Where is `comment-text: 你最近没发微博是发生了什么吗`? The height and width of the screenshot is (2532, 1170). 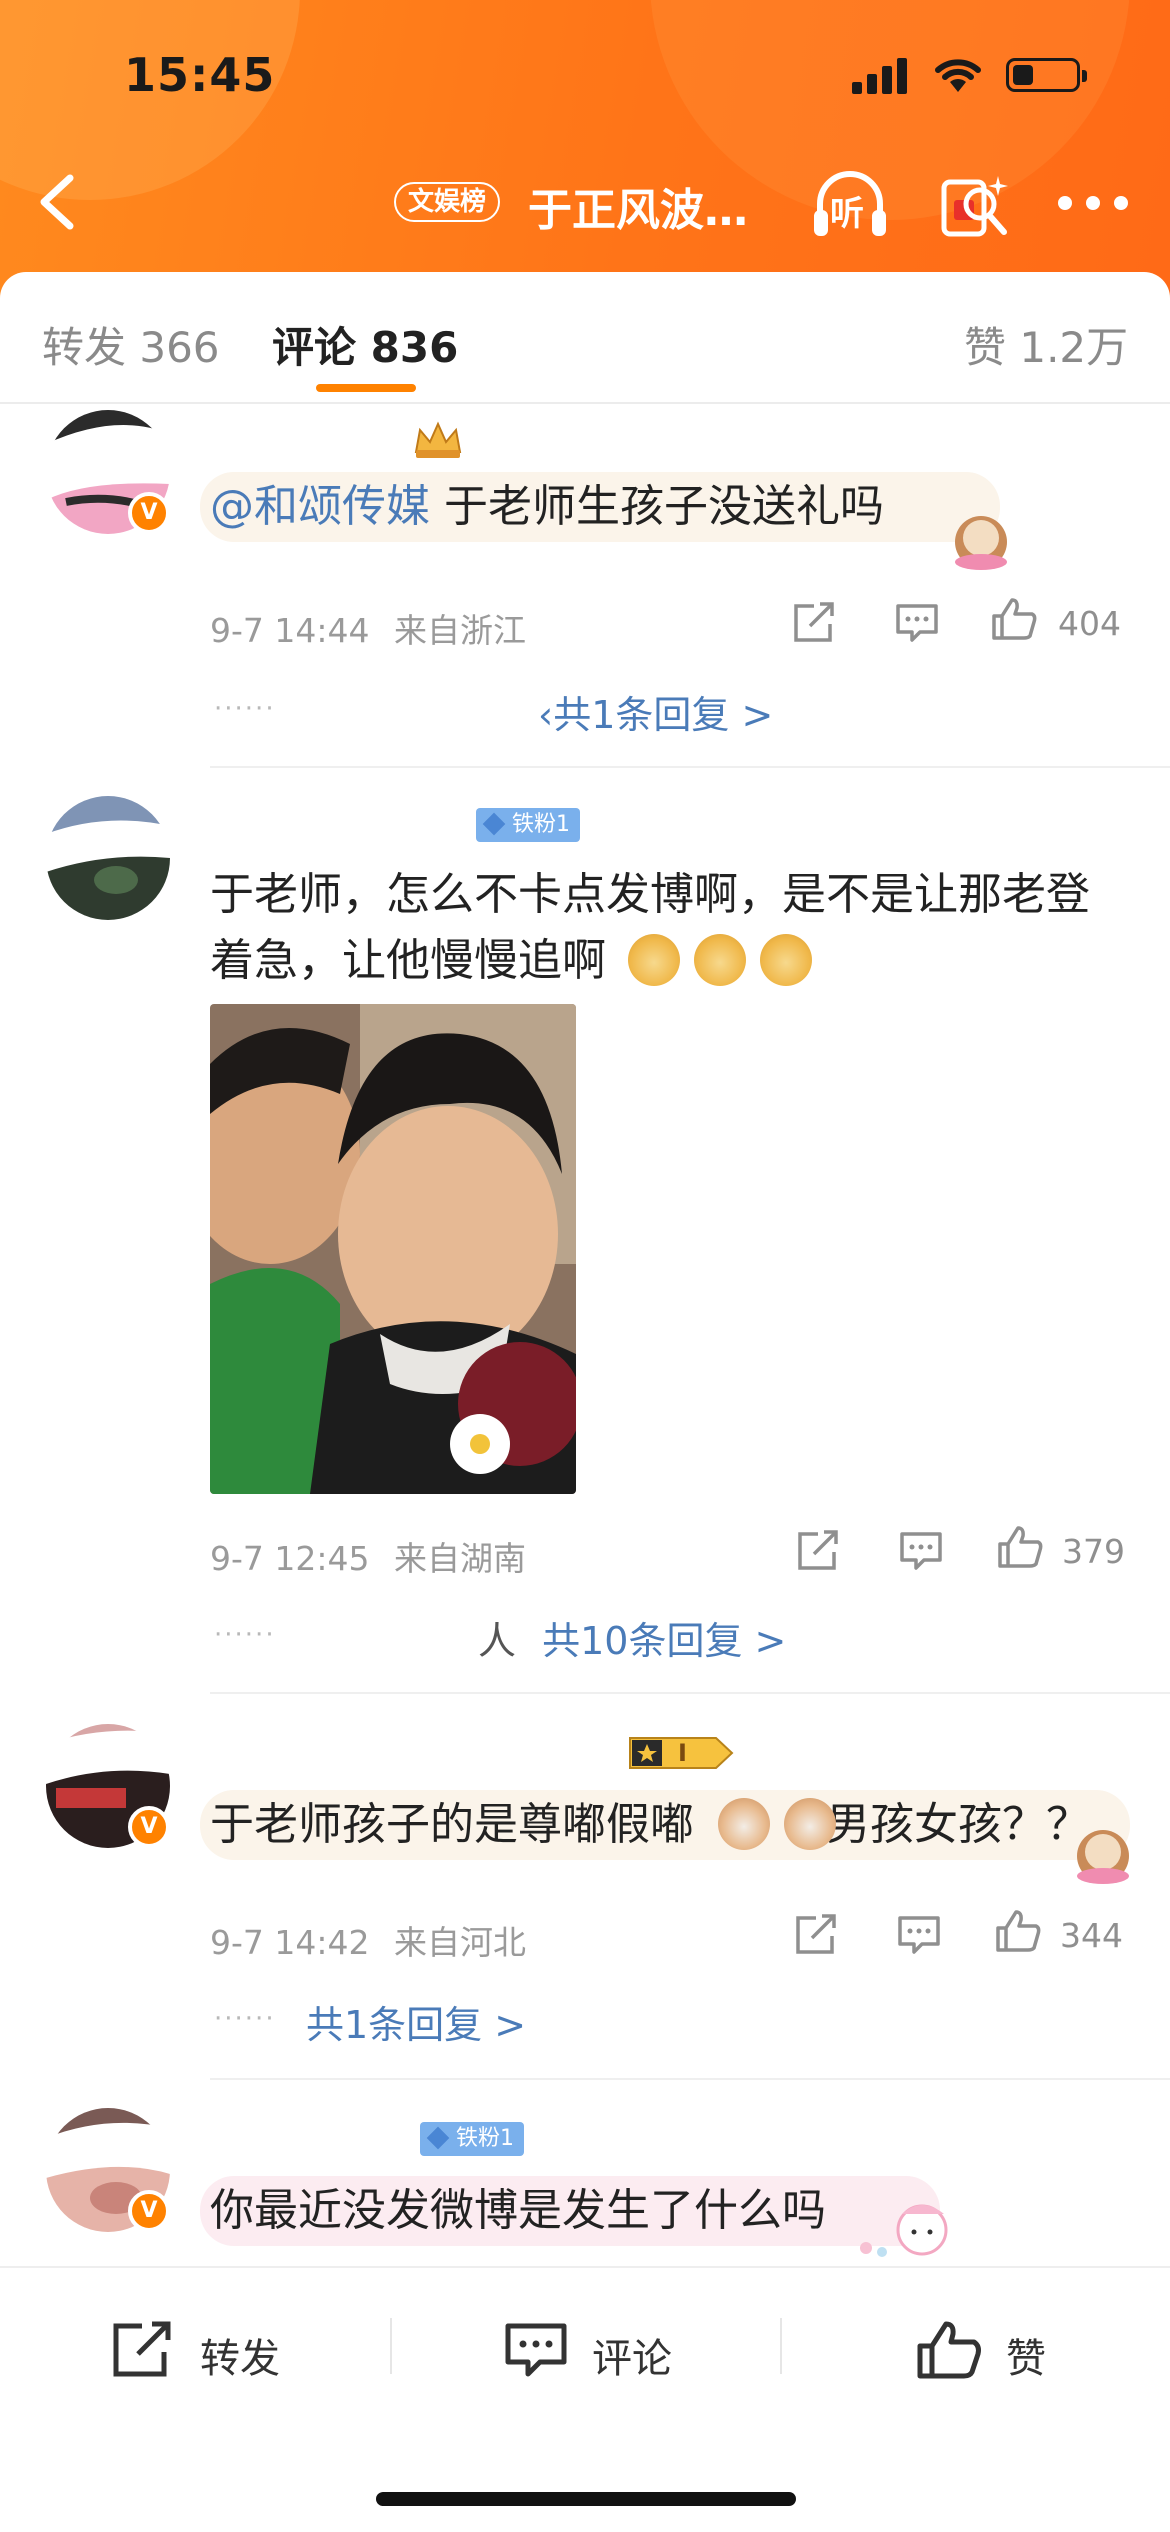
comment-text: 你最近没发微博是发生了什么吗 is located at coordinates (670, 2211).